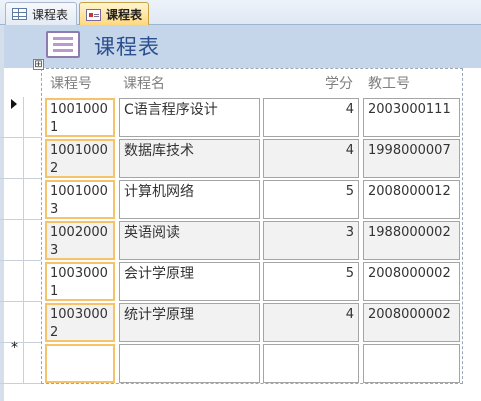 Image resolution: width=481 pixels, height=401 pixels. I want to click on course-name-field: C语言程序设计, so click(189, 117).